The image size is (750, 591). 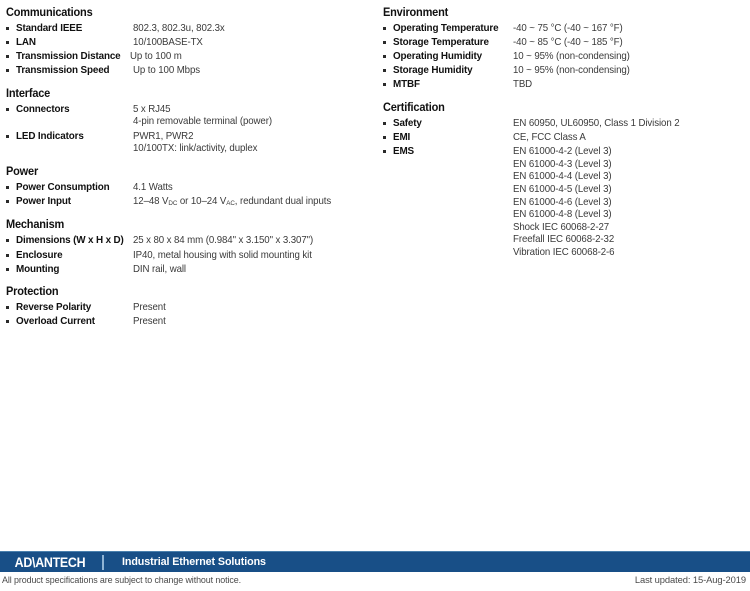 What do you see at coordinates (562, 164) in the screenshot?
I see `spec-value-line: EN 61000-4-3 (Level 3)` at bounding box center [562, 164].